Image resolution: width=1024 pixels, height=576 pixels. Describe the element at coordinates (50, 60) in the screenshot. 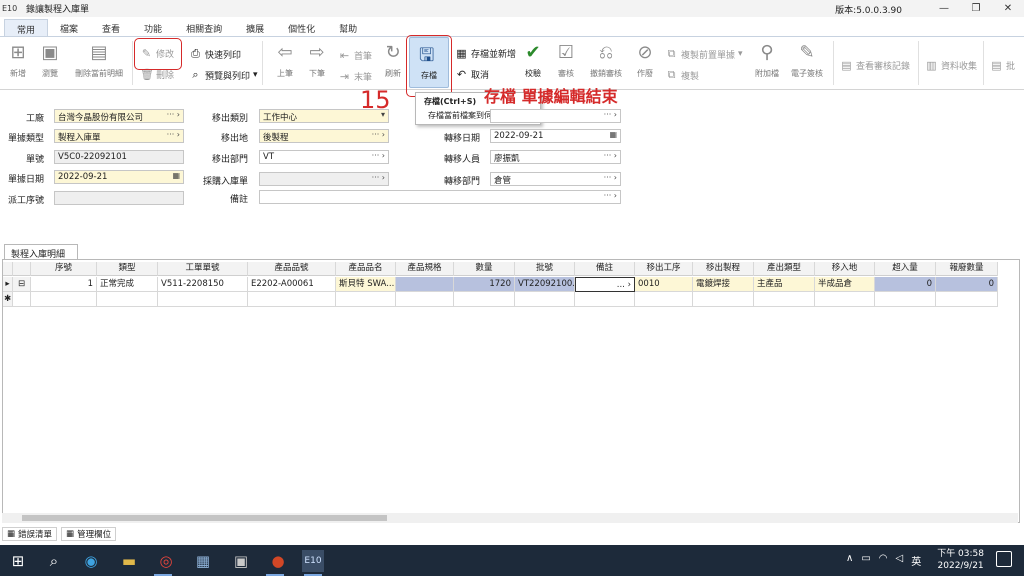

I see `browse-button: ▣ 瀏覽` at that location.